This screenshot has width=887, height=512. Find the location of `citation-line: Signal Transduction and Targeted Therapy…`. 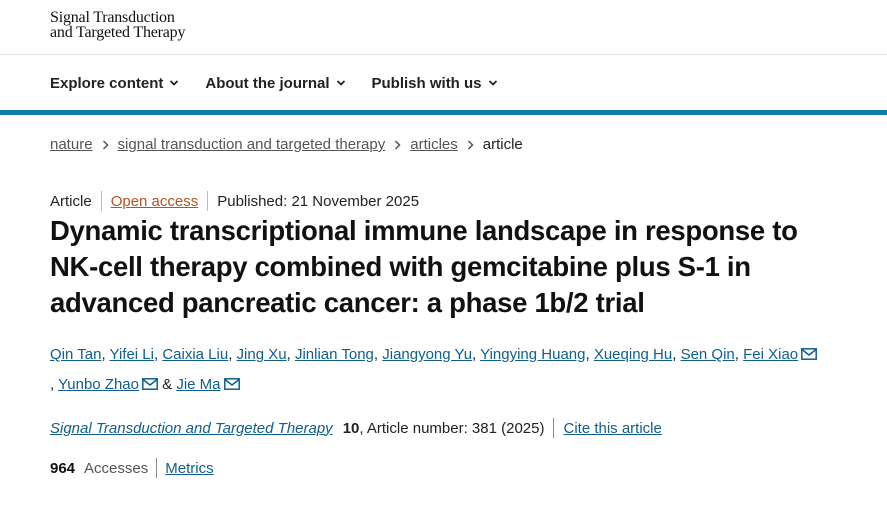

citation-line: Signal Transduction and Targeted Therapy… is located at coordinates (356, 428).